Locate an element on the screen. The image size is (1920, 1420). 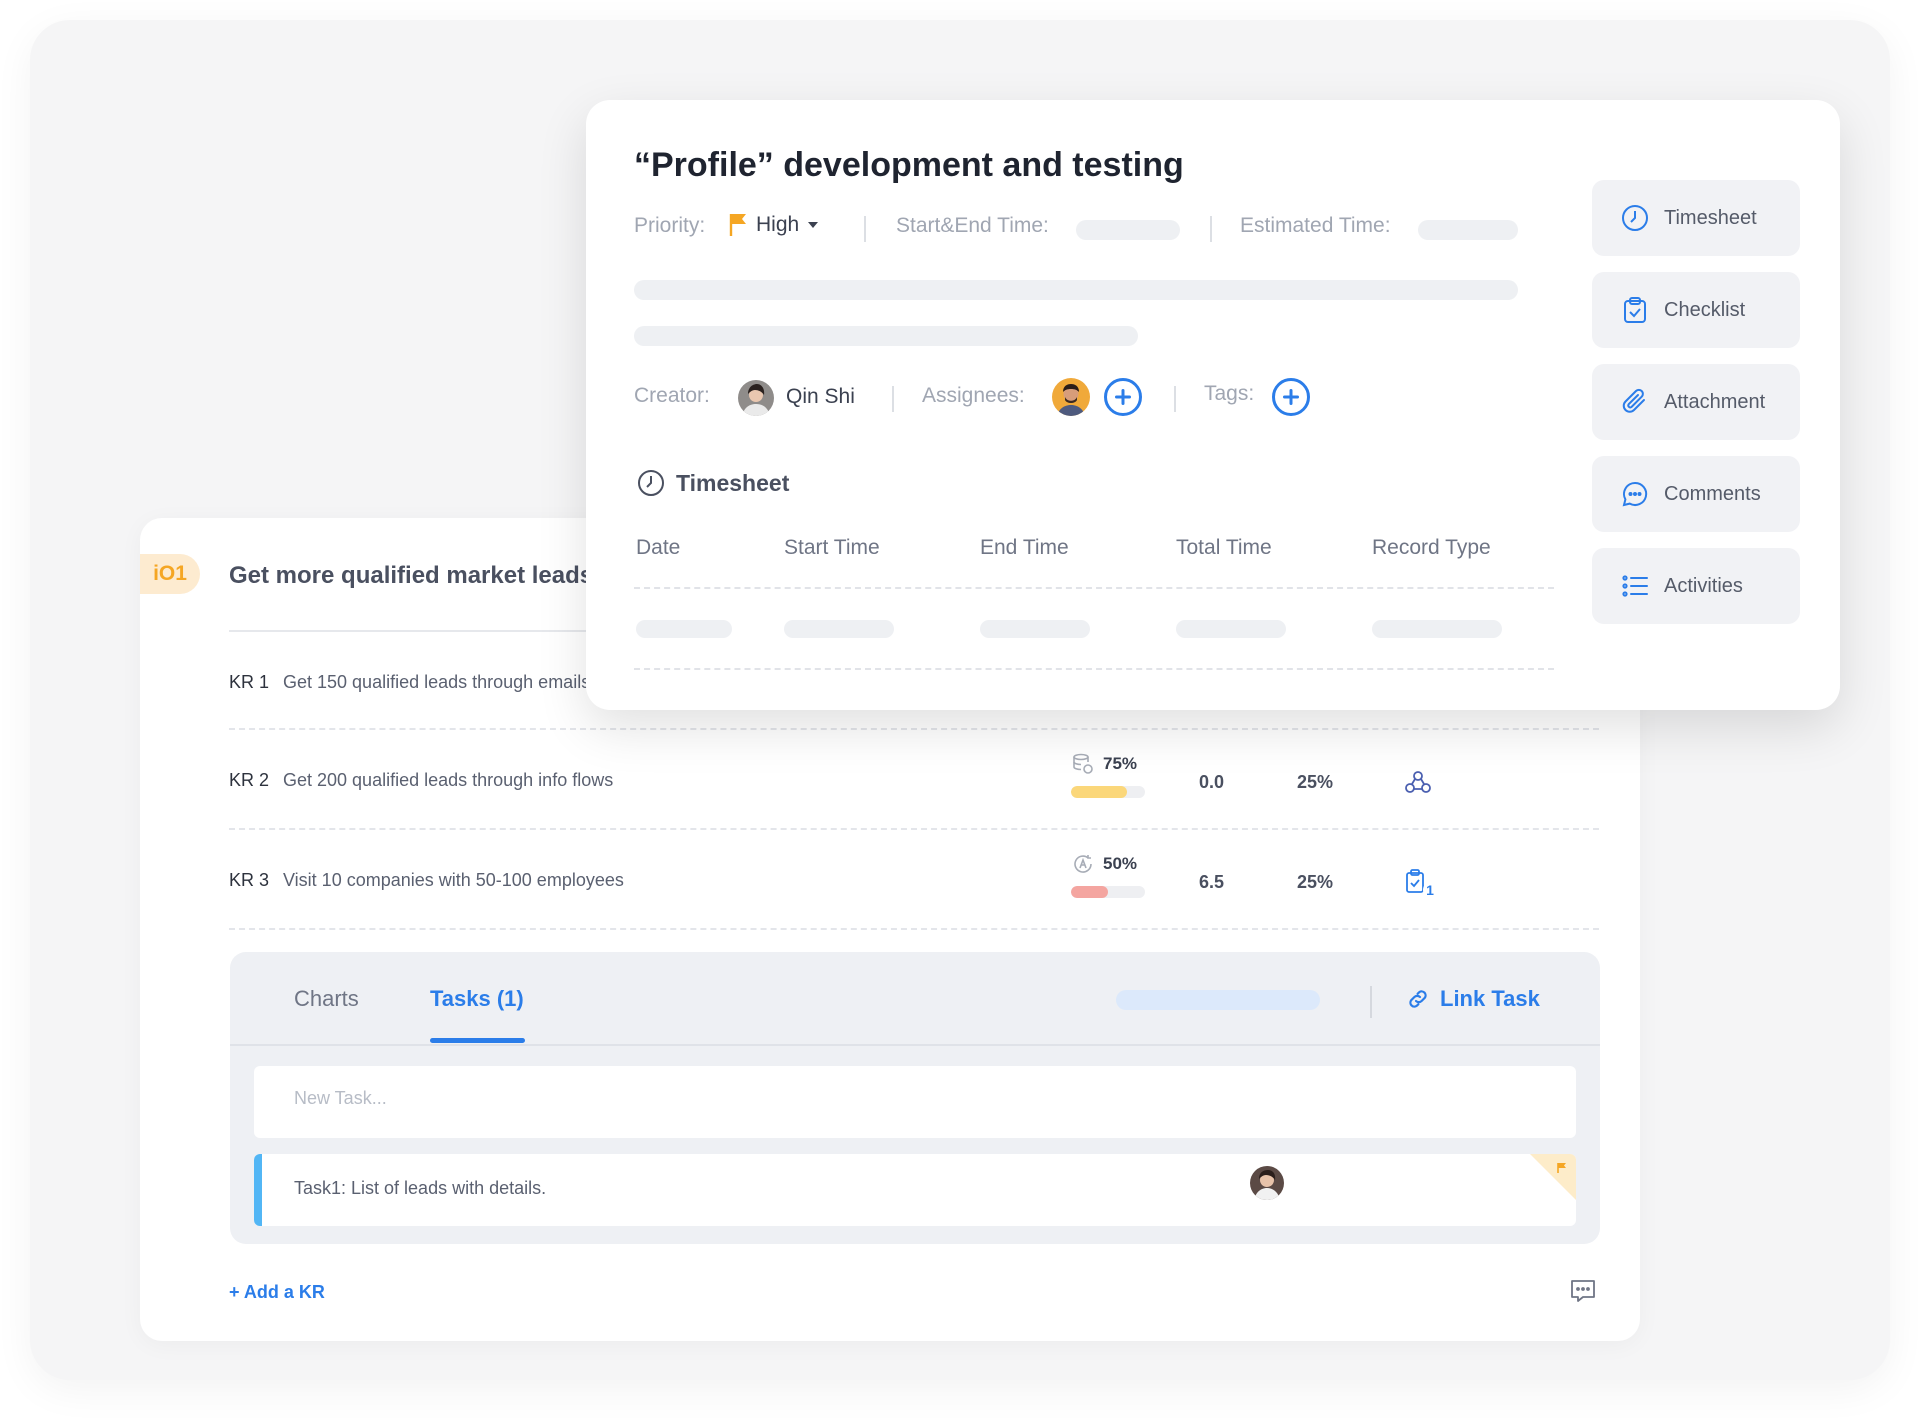
search-placeholder-bar is located at coordinates (1218, 1000).